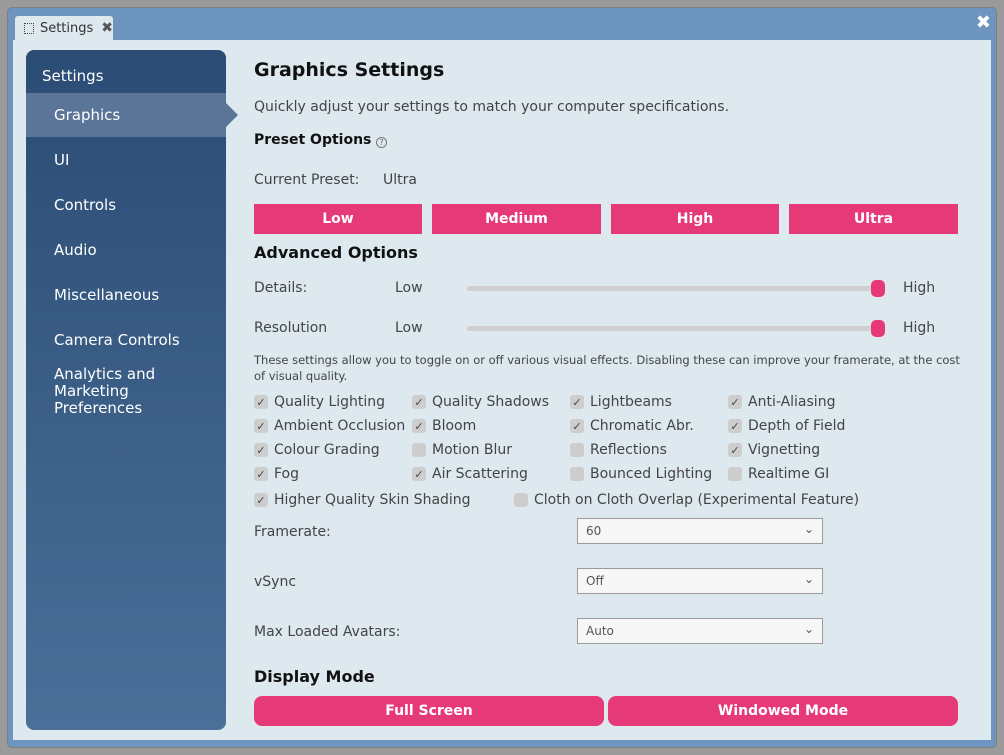  What do you see at coordinates (73, 76) in the screenshot?
I see `sidebar-title: Settings` at bounding box center [73, 76].